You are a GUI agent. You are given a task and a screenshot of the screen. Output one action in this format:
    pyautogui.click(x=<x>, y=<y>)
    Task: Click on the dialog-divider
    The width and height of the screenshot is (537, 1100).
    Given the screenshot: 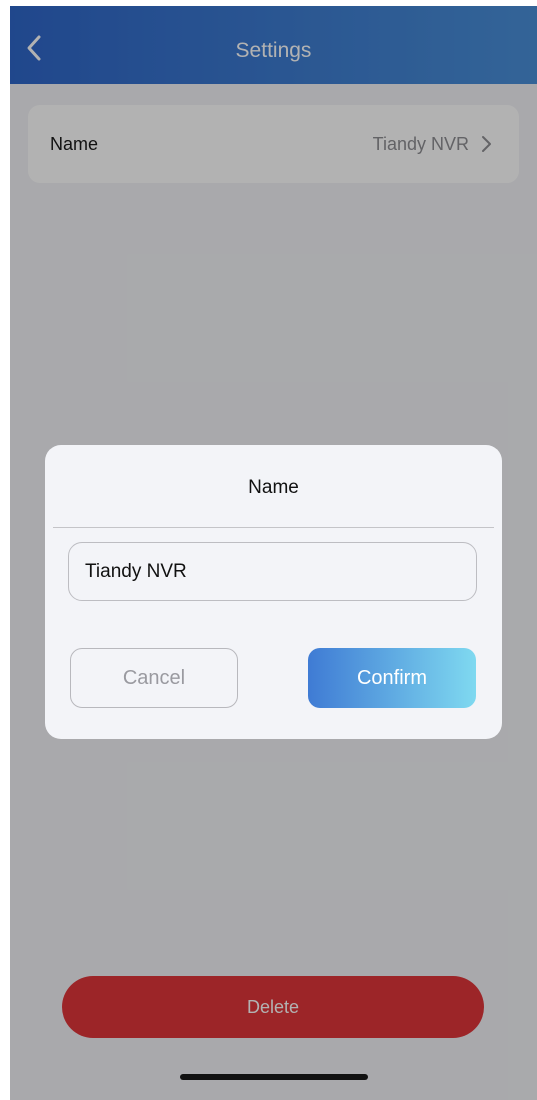 What is the action you would take?
    pyautogui.click(x=273, y=527)
    